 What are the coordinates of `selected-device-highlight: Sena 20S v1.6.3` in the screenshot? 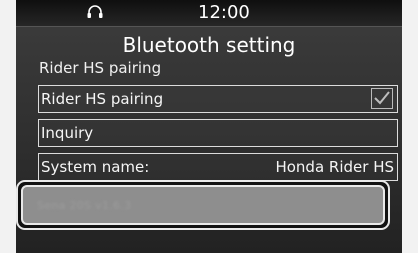 It's located at (203, 205).